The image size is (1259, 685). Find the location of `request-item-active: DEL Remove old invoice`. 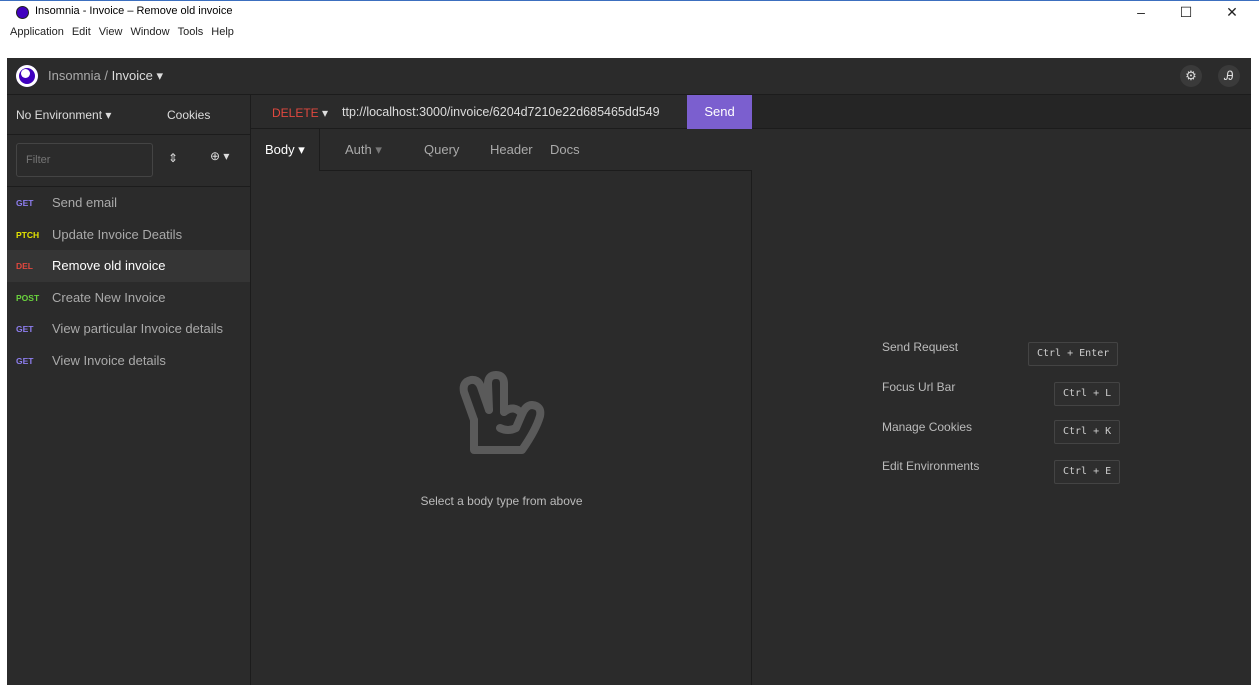

request-item-active: DEL Remove old invoice is located at coordinates (128, 266).